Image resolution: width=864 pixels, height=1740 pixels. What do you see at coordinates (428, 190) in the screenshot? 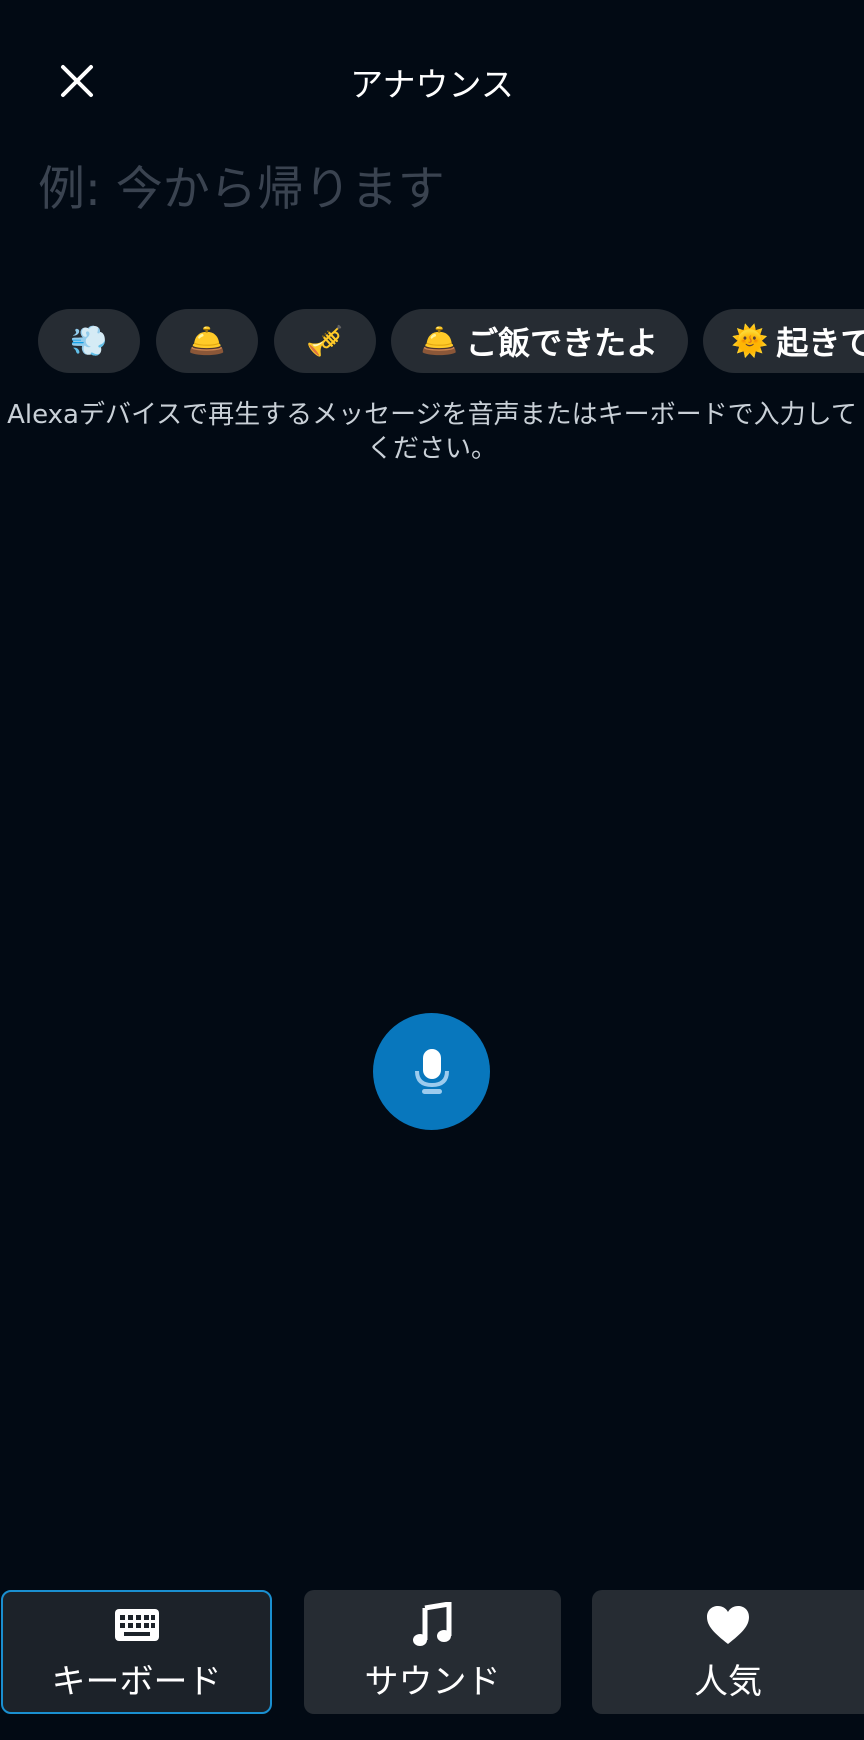
I see `message-input: 例: 今から帰ります` at bounding box center [428, 190].